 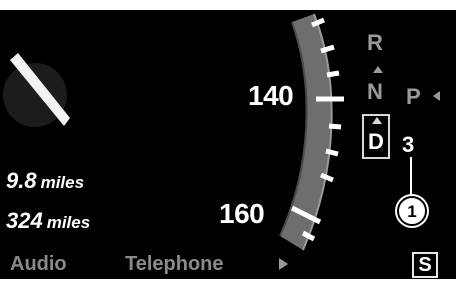 I want to click on trip-distance-2: 324 miles, so click(x=48, y=221).